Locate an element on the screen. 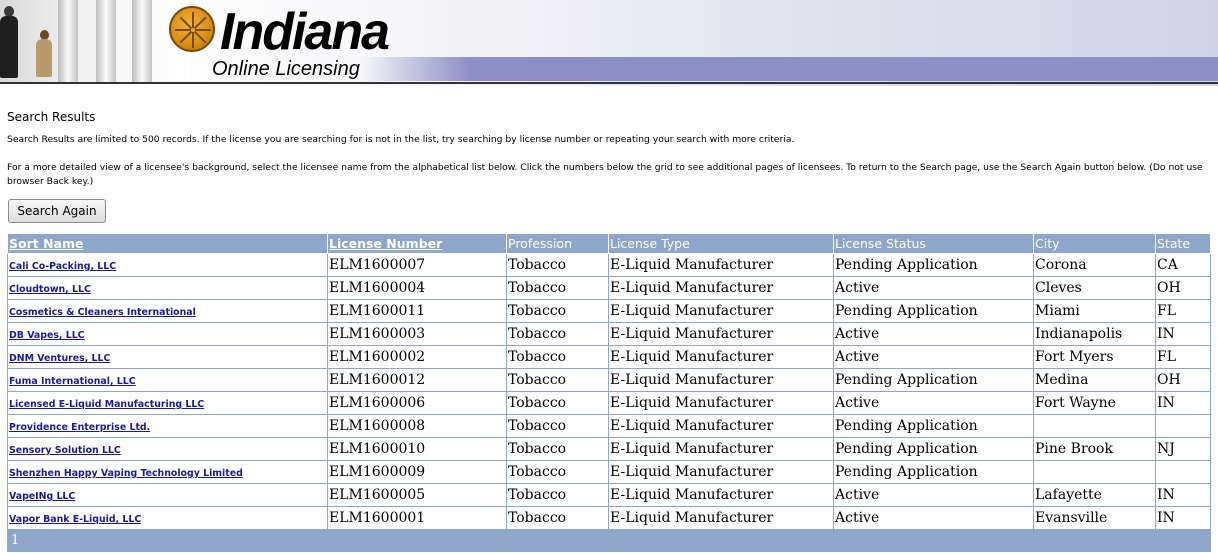 The image size is (1218, 553). column-header-state: State is located at coordinates (1183, 243).